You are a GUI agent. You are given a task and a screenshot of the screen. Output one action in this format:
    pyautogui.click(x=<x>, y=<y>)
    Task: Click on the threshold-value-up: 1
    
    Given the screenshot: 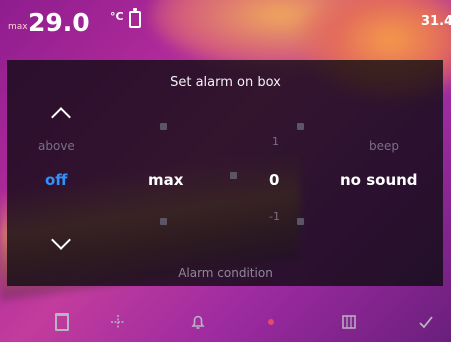 What is the action you would take?
    pyautogui.click(x=275, y=141)
    